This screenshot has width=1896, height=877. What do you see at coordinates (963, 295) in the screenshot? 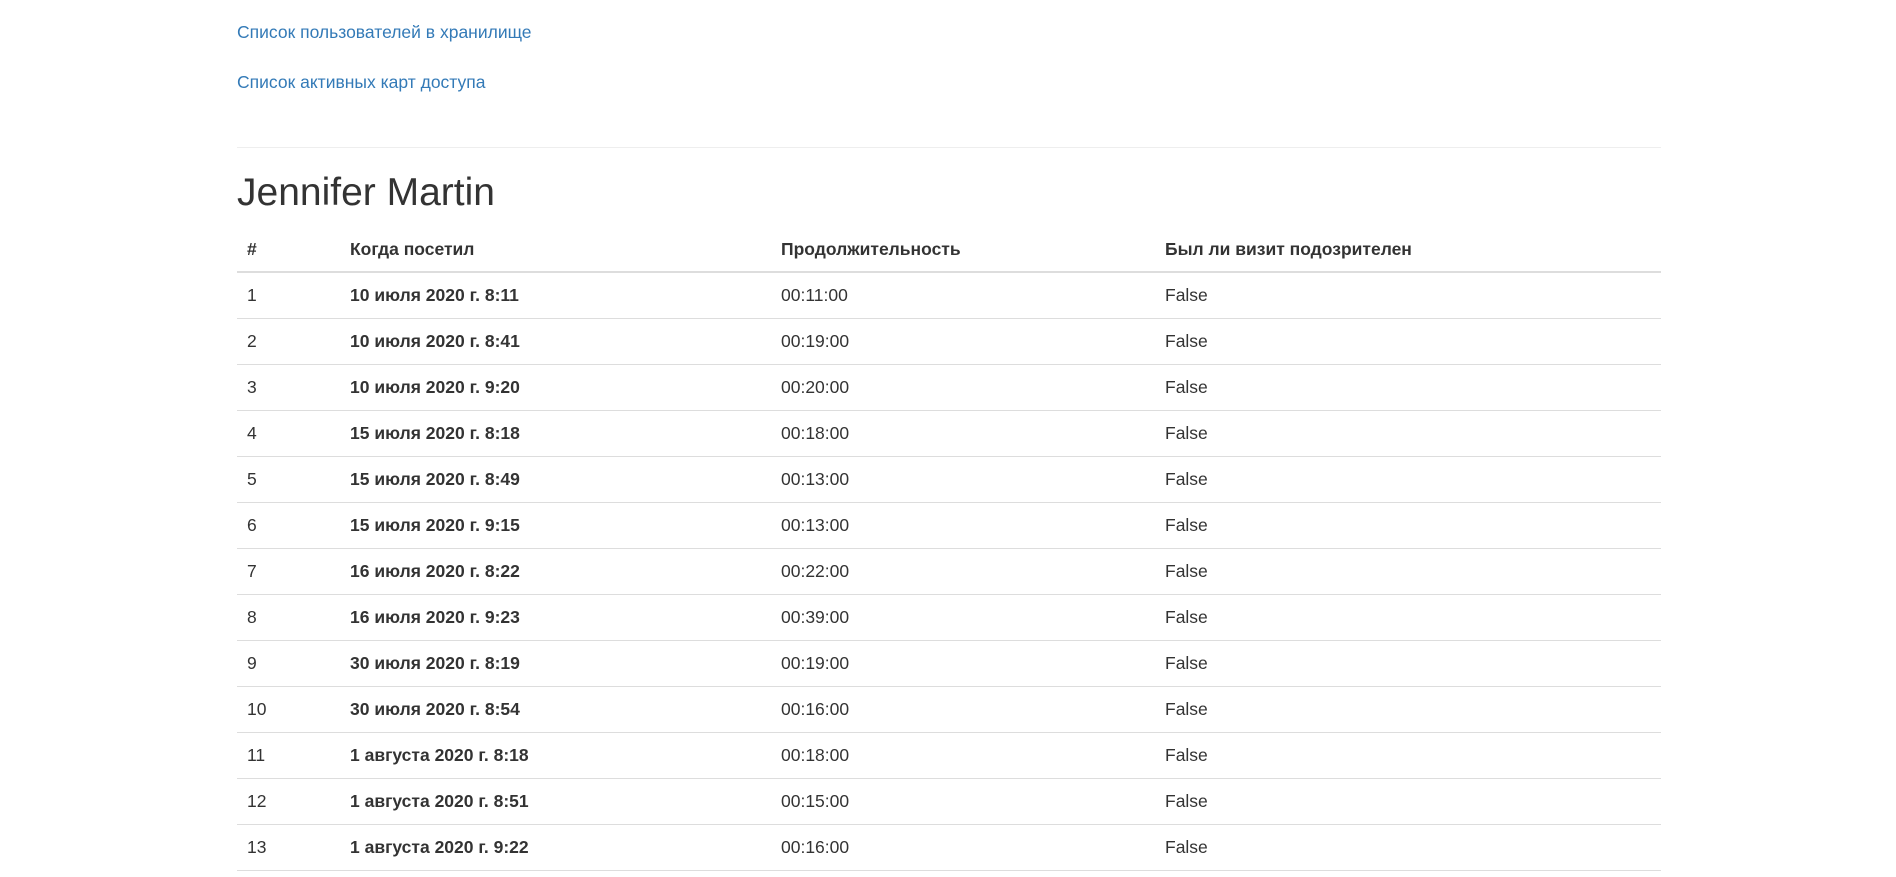
I see `cell-duration: 00:11:00` at bounding box center [963, 295].